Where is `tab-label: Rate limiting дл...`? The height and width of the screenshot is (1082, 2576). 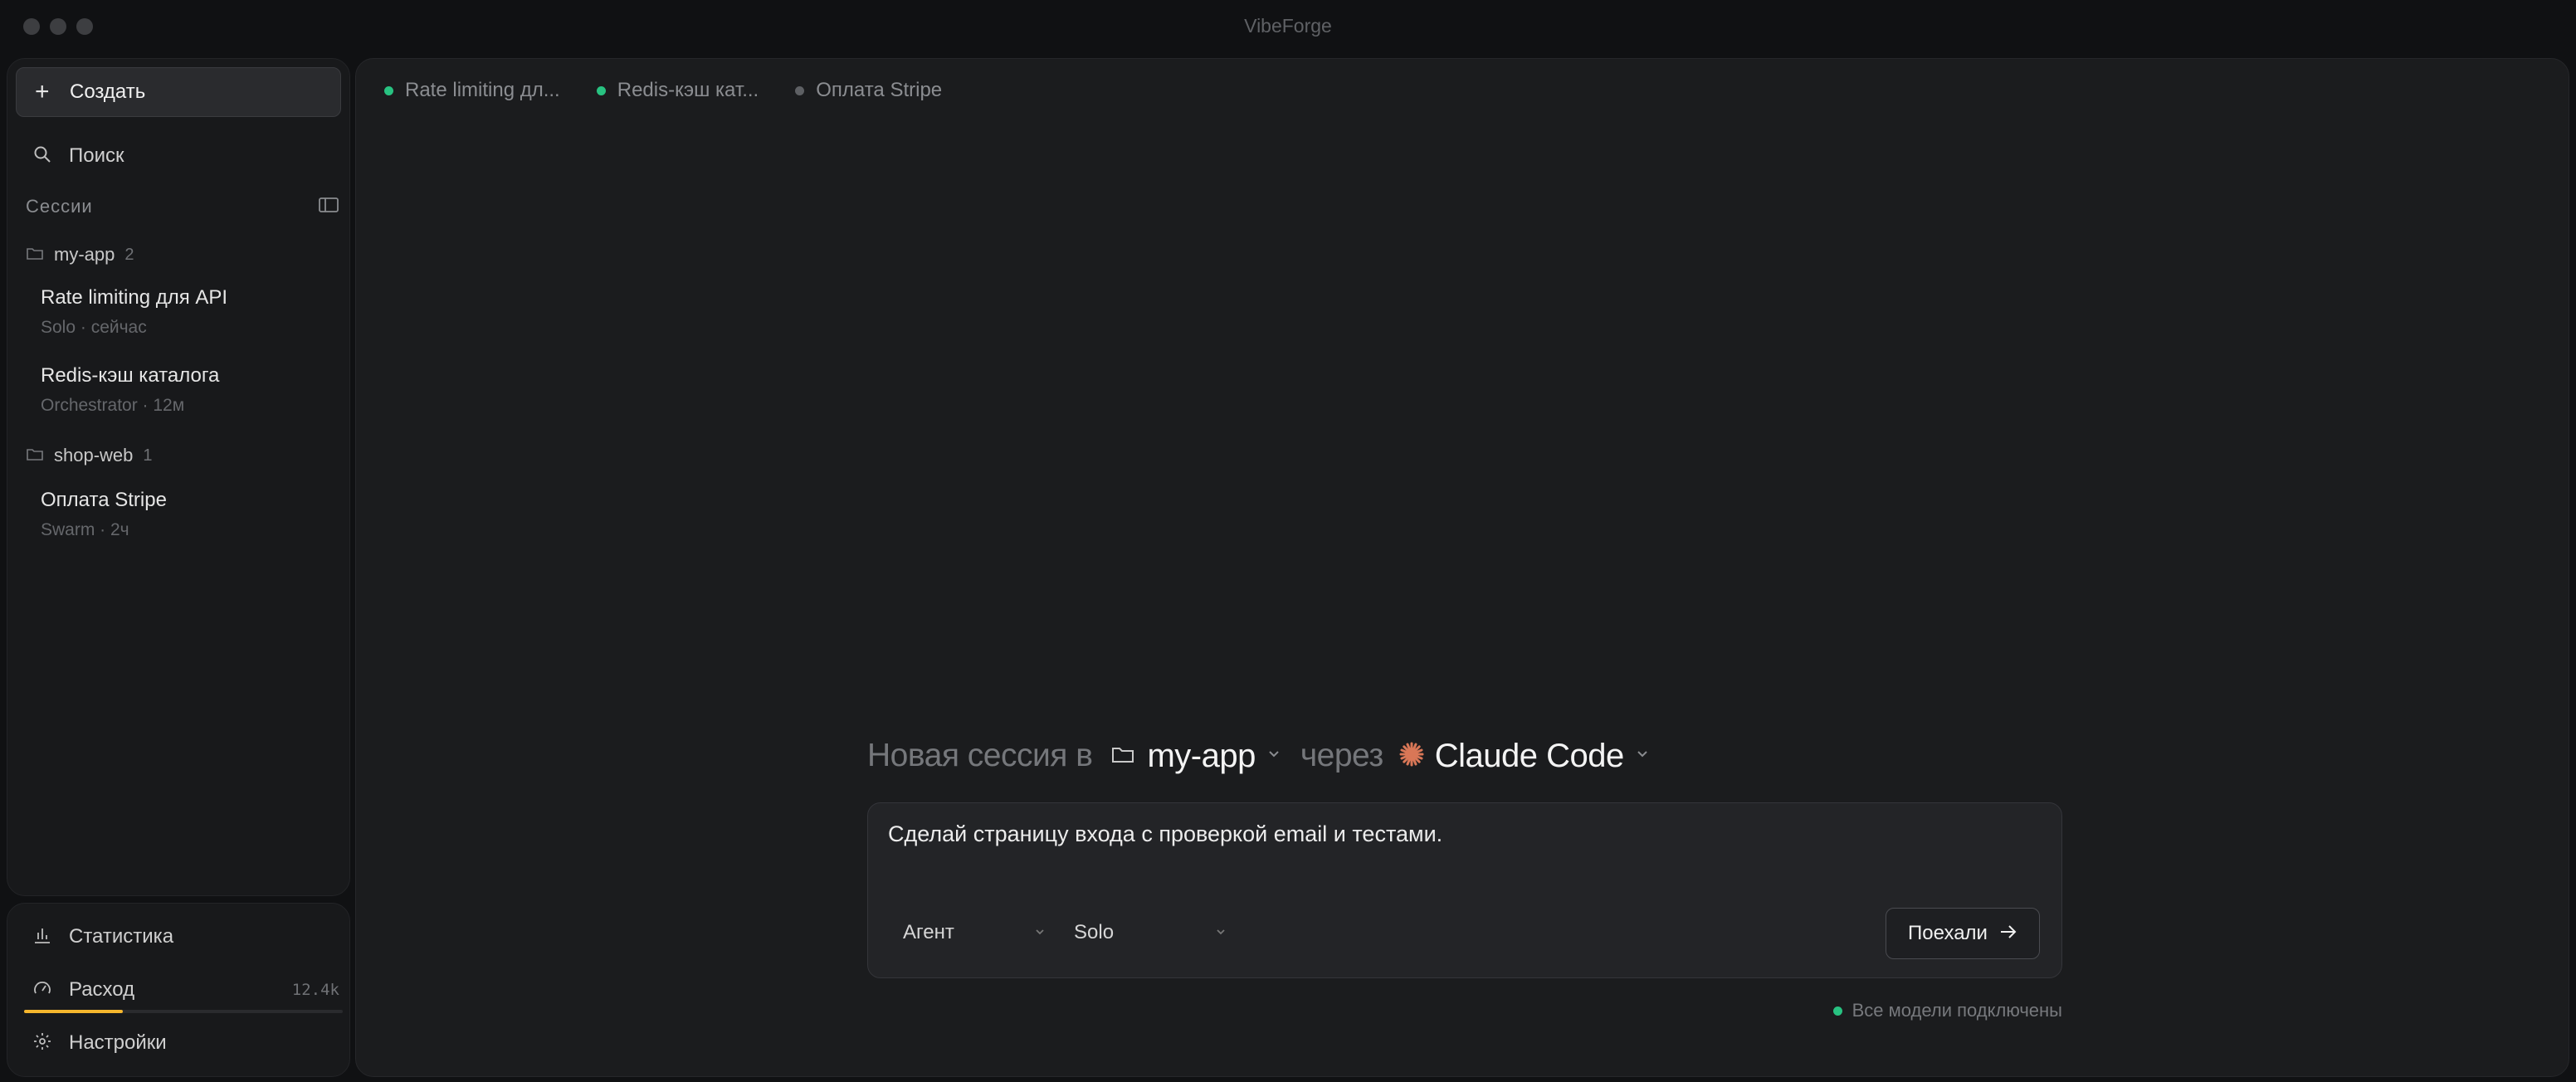 tab-label: Rate limiting дл... is located at coordinates (482, 90).